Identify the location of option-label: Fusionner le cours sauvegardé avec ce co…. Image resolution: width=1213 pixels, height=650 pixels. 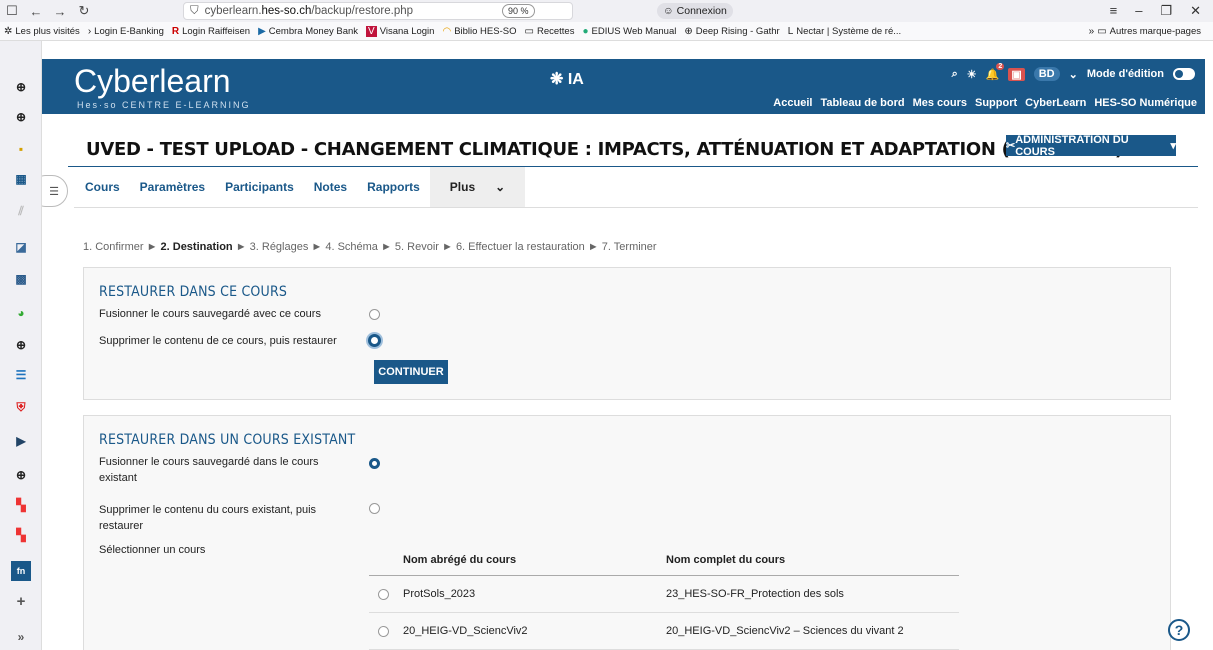
(210, 314).